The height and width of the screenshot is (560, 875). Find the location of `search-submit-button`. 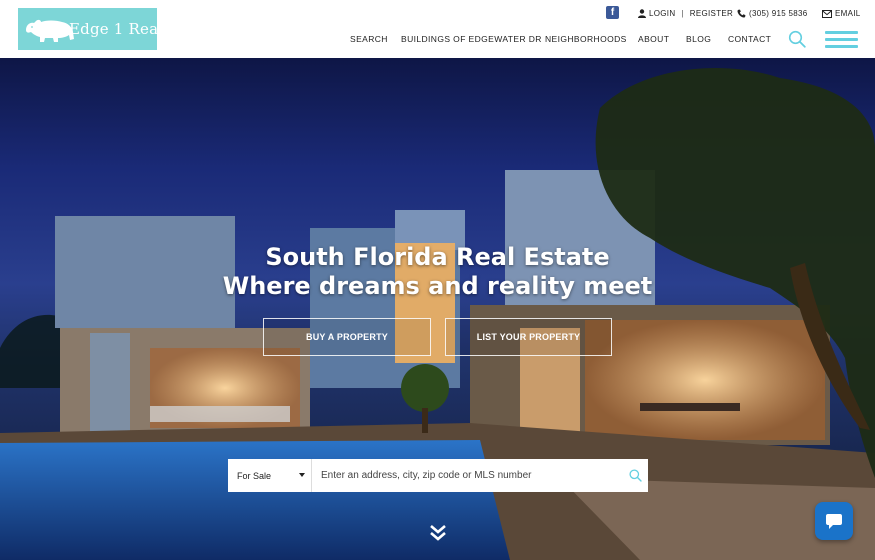

search-submit-button is located at coordinates (635, 475).